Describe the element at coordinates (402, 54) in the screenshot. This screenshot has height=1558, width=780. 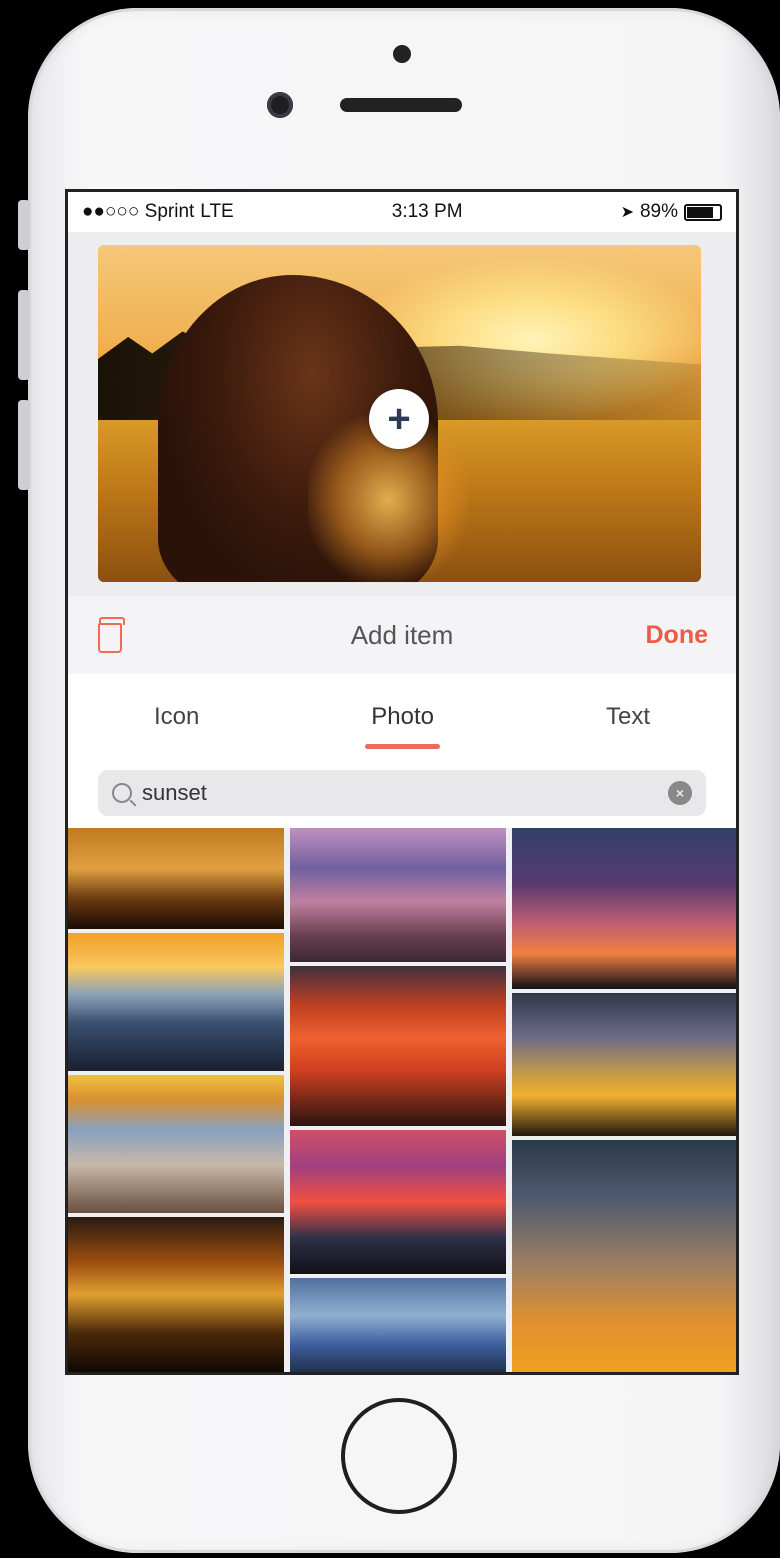
I see `proximity-sensor` at that location.